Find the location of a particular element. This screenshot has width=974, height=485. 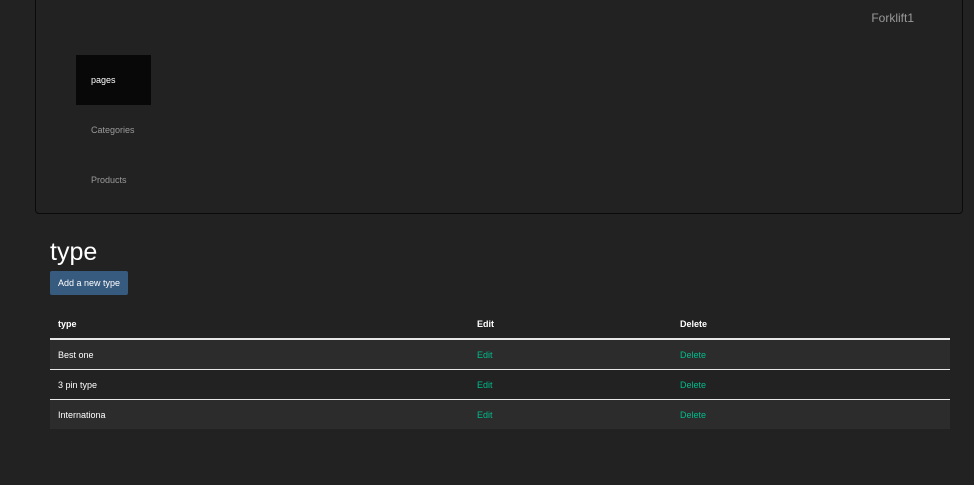

nav-item-products: Products is located at coordinates (113, 180).